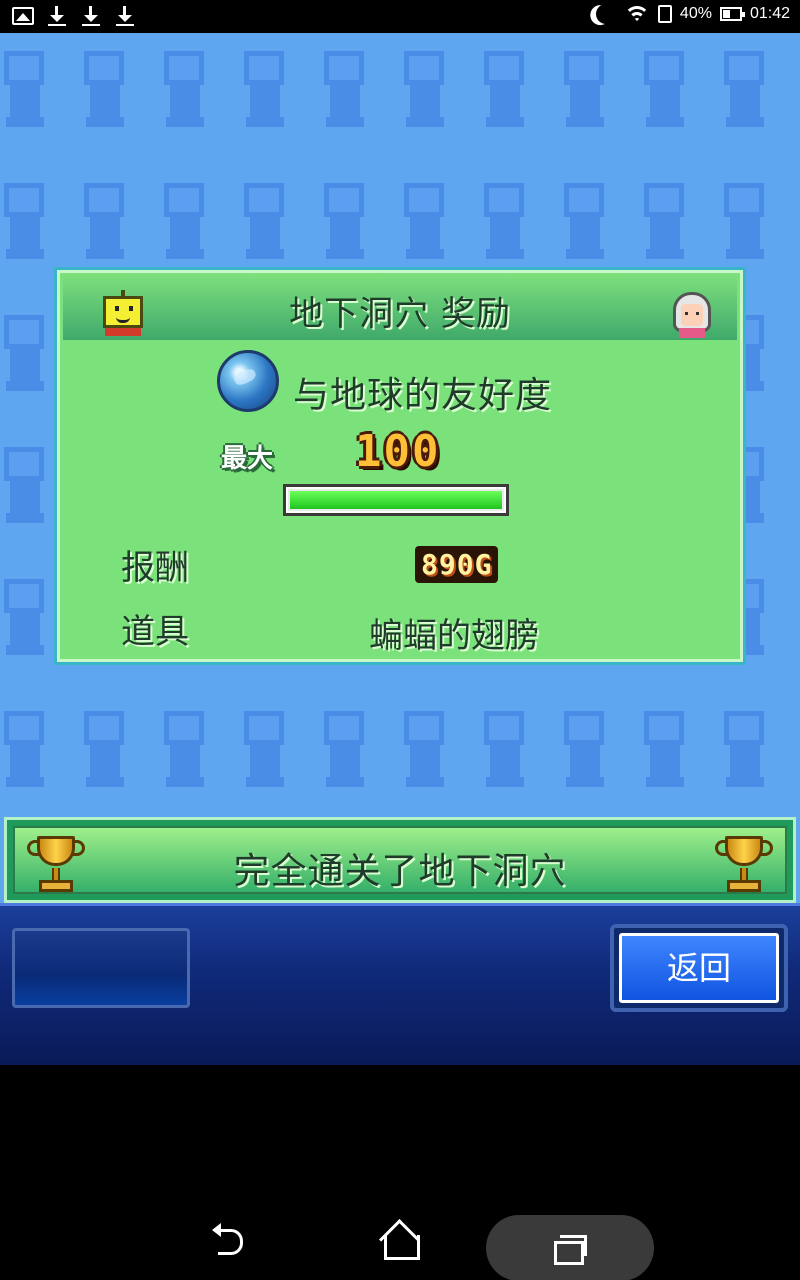  What do you see at coordinates (398, 451) in the screenshot?
I see `max-value: 100` at bounding box center [398, 451].